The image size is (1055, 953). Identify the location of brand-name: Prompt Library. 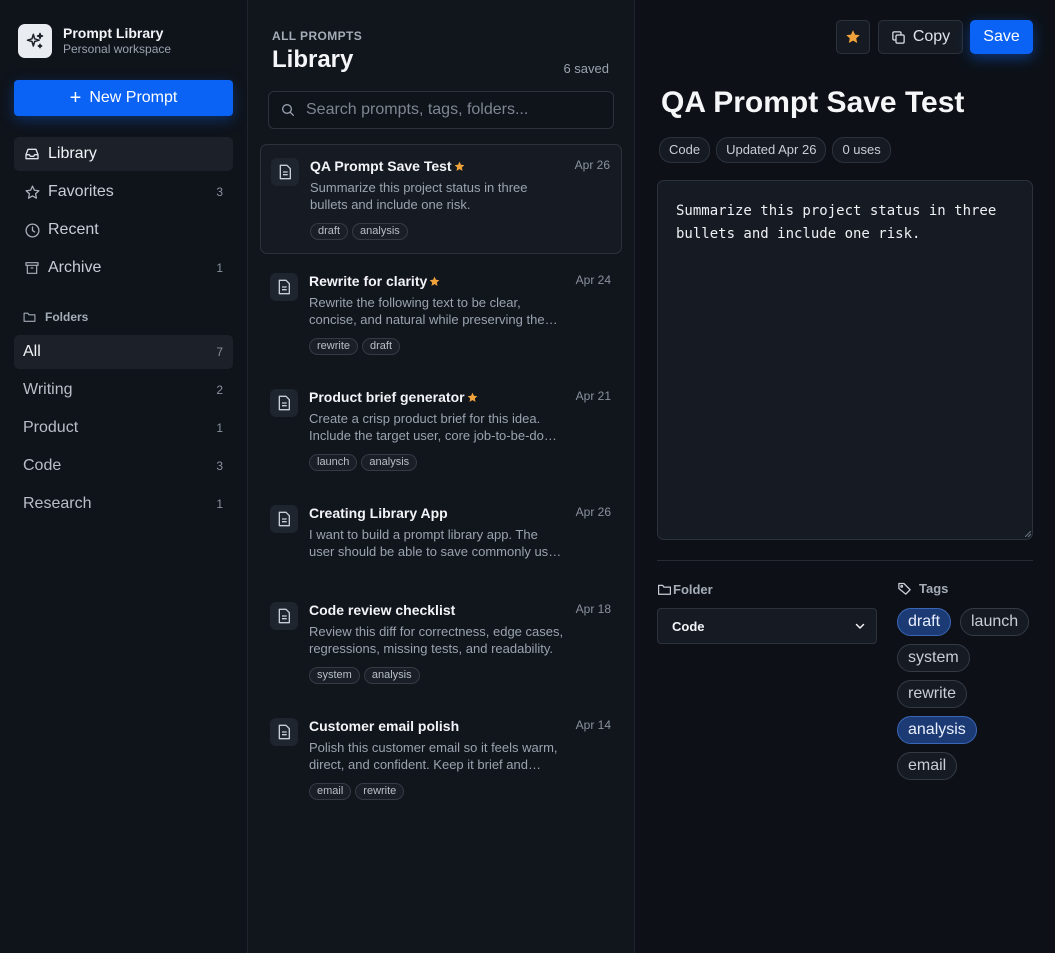
(113, 33).